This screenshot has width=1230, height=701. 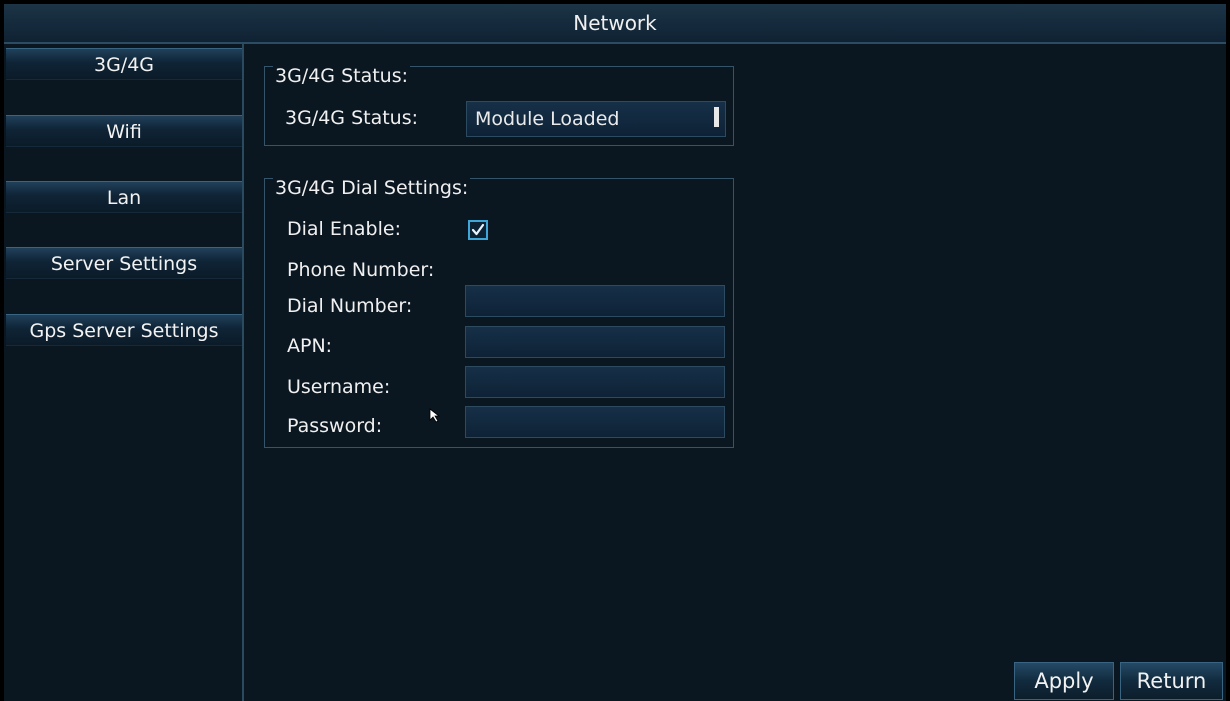 I want to click on apn-label: APN:, so click(x=310, y=346).